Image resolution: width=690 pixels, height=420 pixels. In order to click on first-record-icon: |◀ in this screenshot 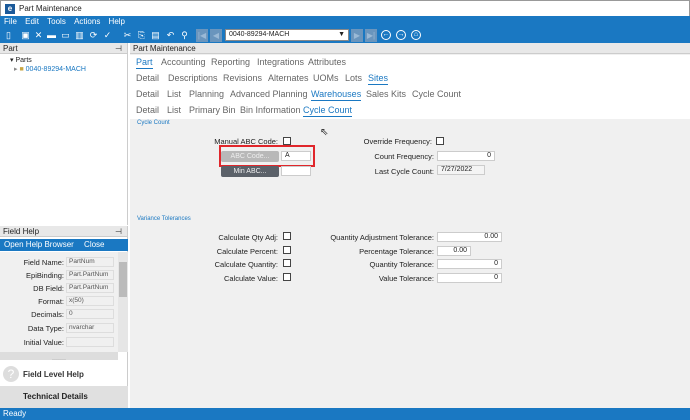, I will do `click(202, 35)`.